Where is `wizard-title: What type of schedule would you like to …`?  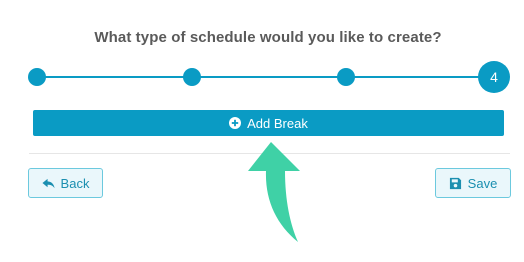 wizard-title: What type of schedule would you like to … is located at coordinates (268, 37).